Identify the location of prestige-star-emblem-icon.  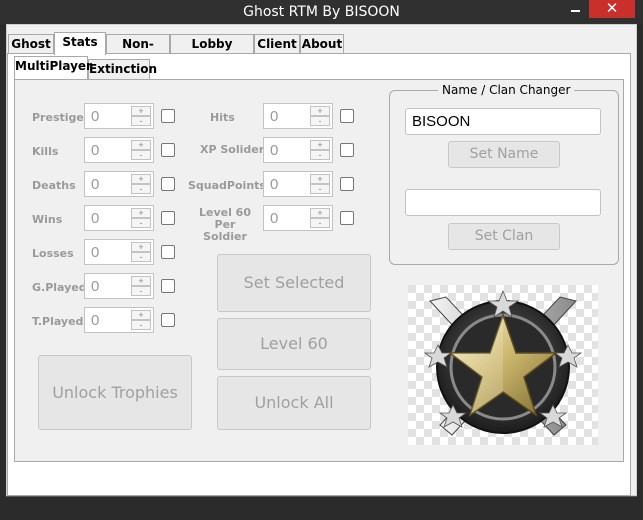
(503, 365).